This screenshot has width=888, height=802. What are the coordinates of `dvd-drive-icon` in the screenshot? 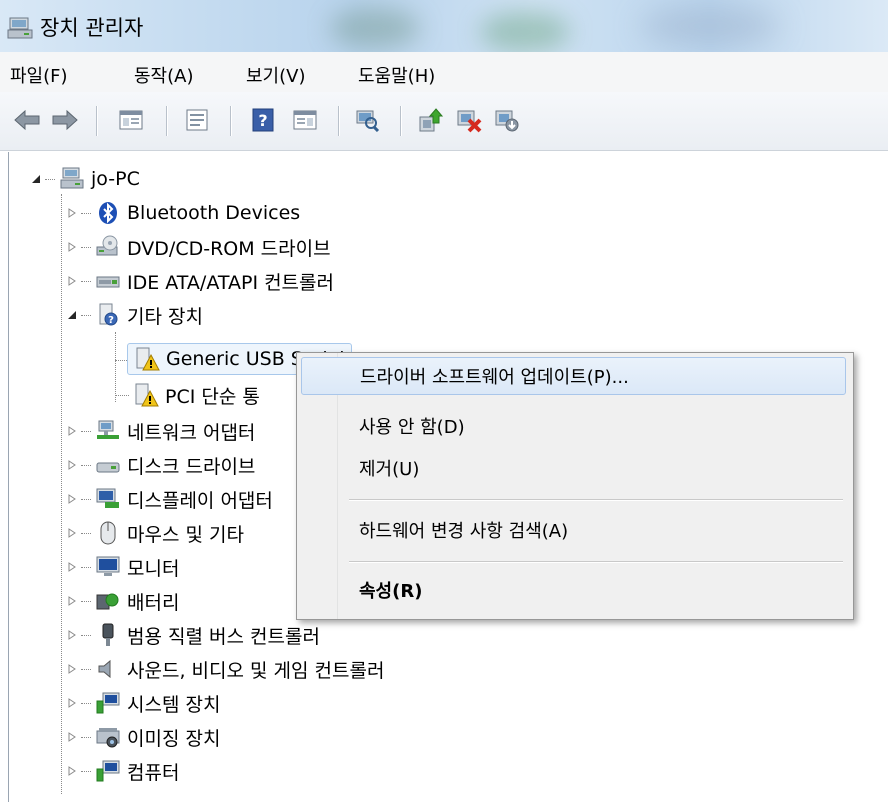 It's located at (108, 247).